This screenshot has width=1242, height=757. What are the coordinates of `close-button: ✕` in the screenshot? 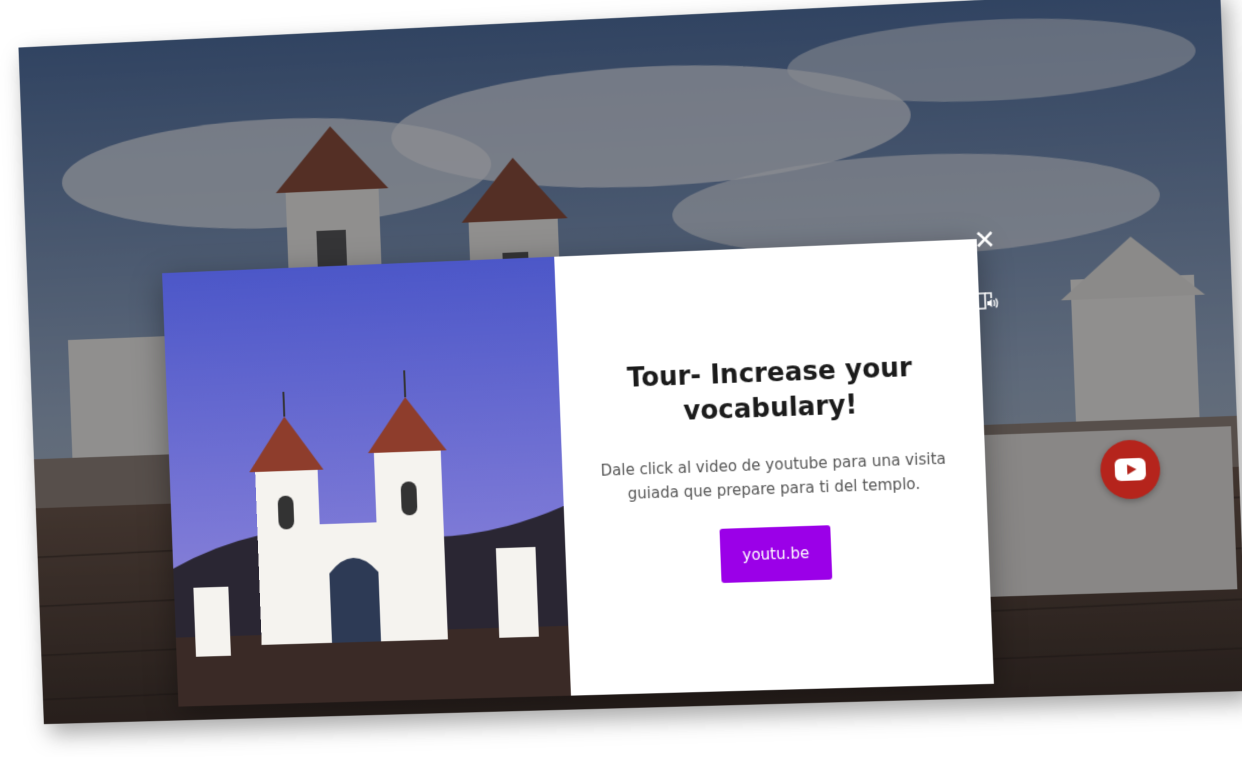 It's located at (985, 241).